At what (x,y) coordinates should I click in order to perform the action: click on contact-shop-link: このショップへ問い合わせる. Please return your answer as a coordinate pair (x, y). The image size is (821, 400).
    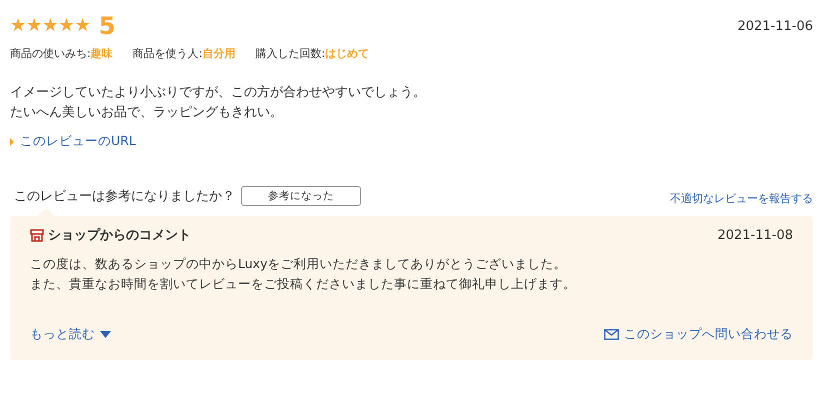
    Looking at the image, I should click on (698, 334).